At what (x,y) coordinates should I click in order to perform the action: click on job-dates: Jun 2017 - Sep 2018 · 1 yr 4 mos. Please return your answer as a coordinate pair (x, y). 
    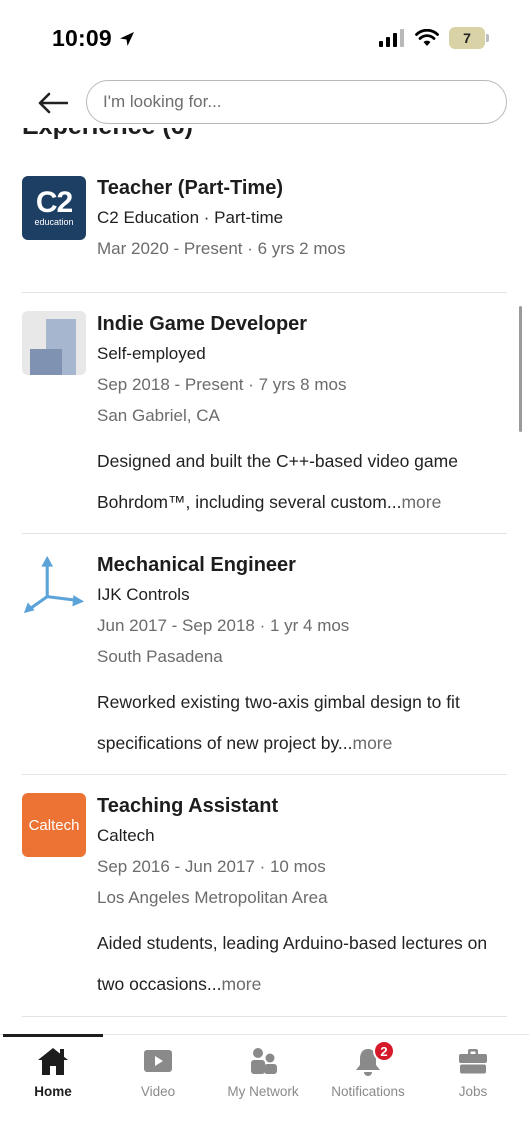
    Looking at the image, I should click on (223, 625).